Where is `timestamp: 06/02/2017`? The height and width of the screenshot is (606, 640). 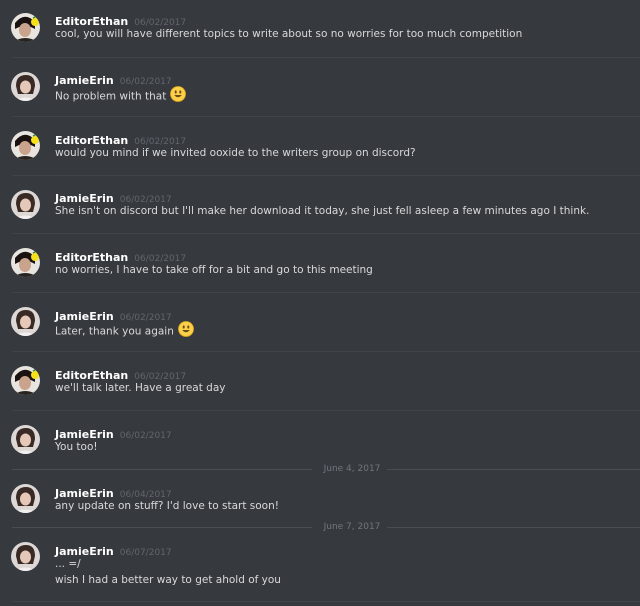
timestamp: 06/02/2017 is located at coordinates (145, 436).